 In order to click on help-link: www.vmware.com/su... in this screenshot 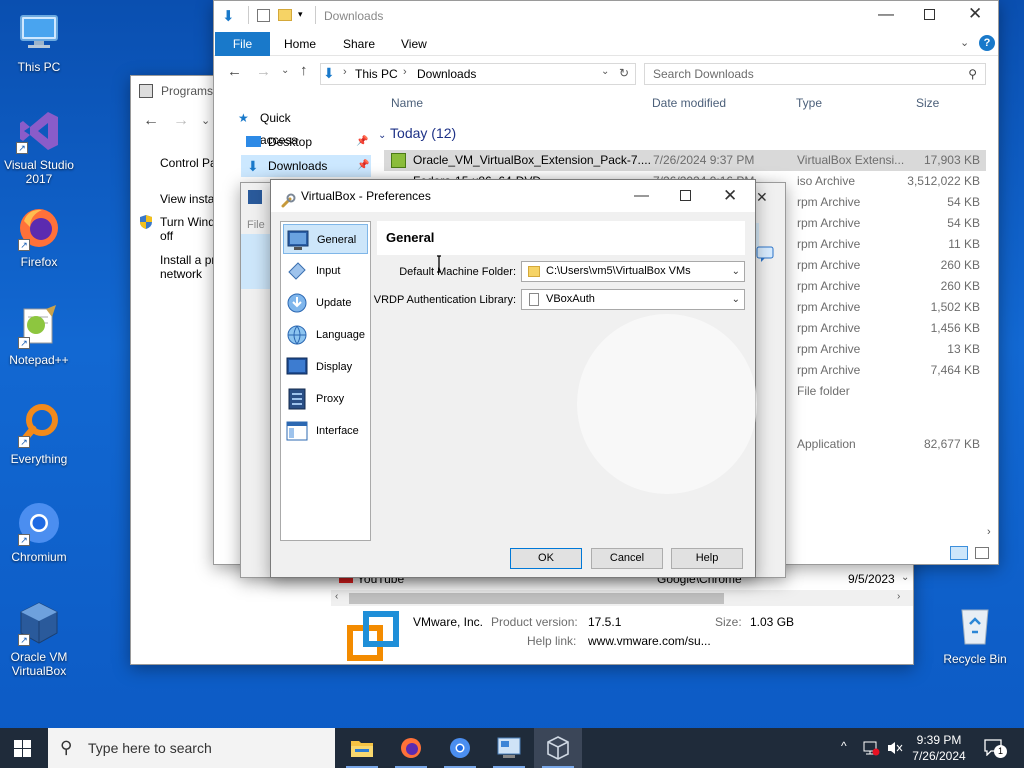, I will do `click(649, 641)`.